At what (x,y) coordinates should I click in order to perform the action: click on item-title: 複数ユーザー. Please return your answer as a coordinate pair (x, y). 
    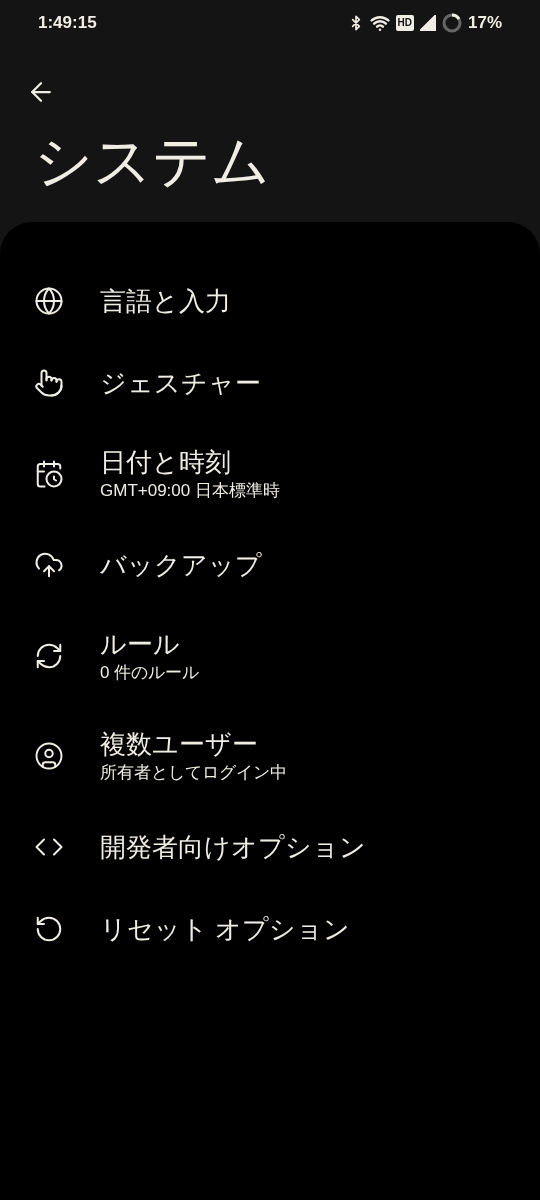
    Looking at the image, I should click on (179, 744).